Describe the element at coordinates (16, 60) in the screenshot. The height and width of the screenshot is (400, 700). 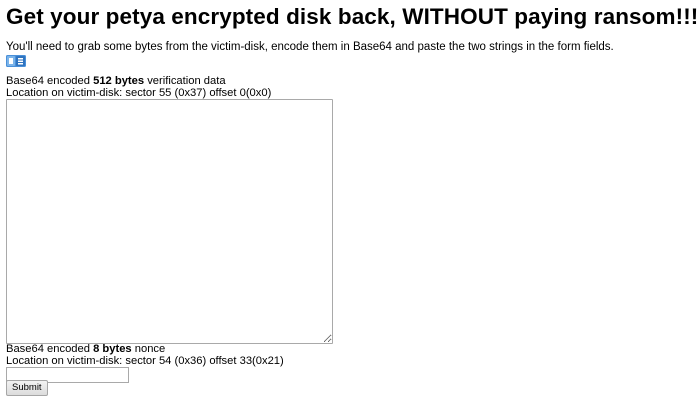
I see `language-flag-icon` at that location.